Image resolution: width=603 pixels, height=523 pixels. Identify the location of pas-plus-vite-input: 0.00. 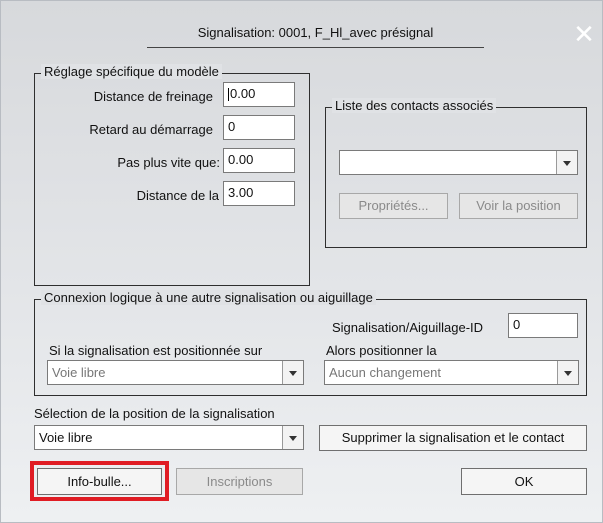
(259, 160).